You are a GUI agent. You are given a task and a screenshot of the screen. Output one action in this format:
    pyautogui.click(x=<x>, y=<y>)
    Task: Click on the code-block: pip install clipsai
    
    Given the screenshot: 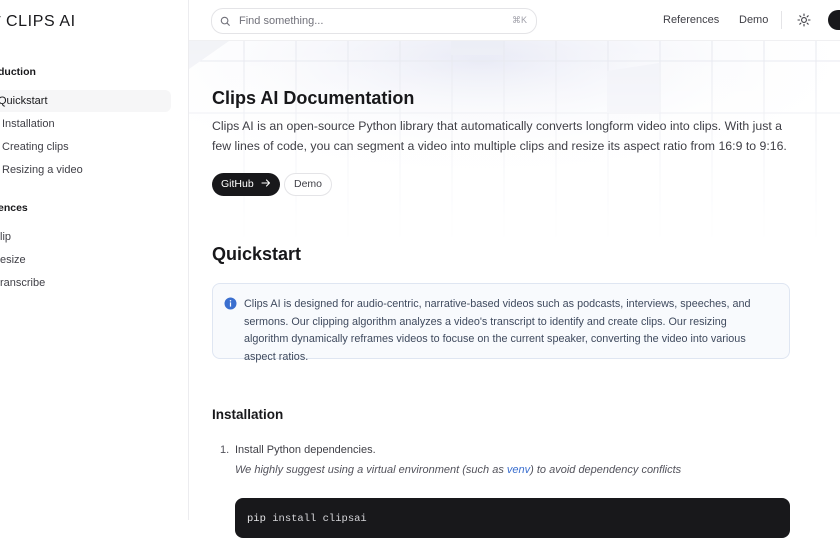 What is the action you would take?
    pyautogui.click(x=512, y=518)
    